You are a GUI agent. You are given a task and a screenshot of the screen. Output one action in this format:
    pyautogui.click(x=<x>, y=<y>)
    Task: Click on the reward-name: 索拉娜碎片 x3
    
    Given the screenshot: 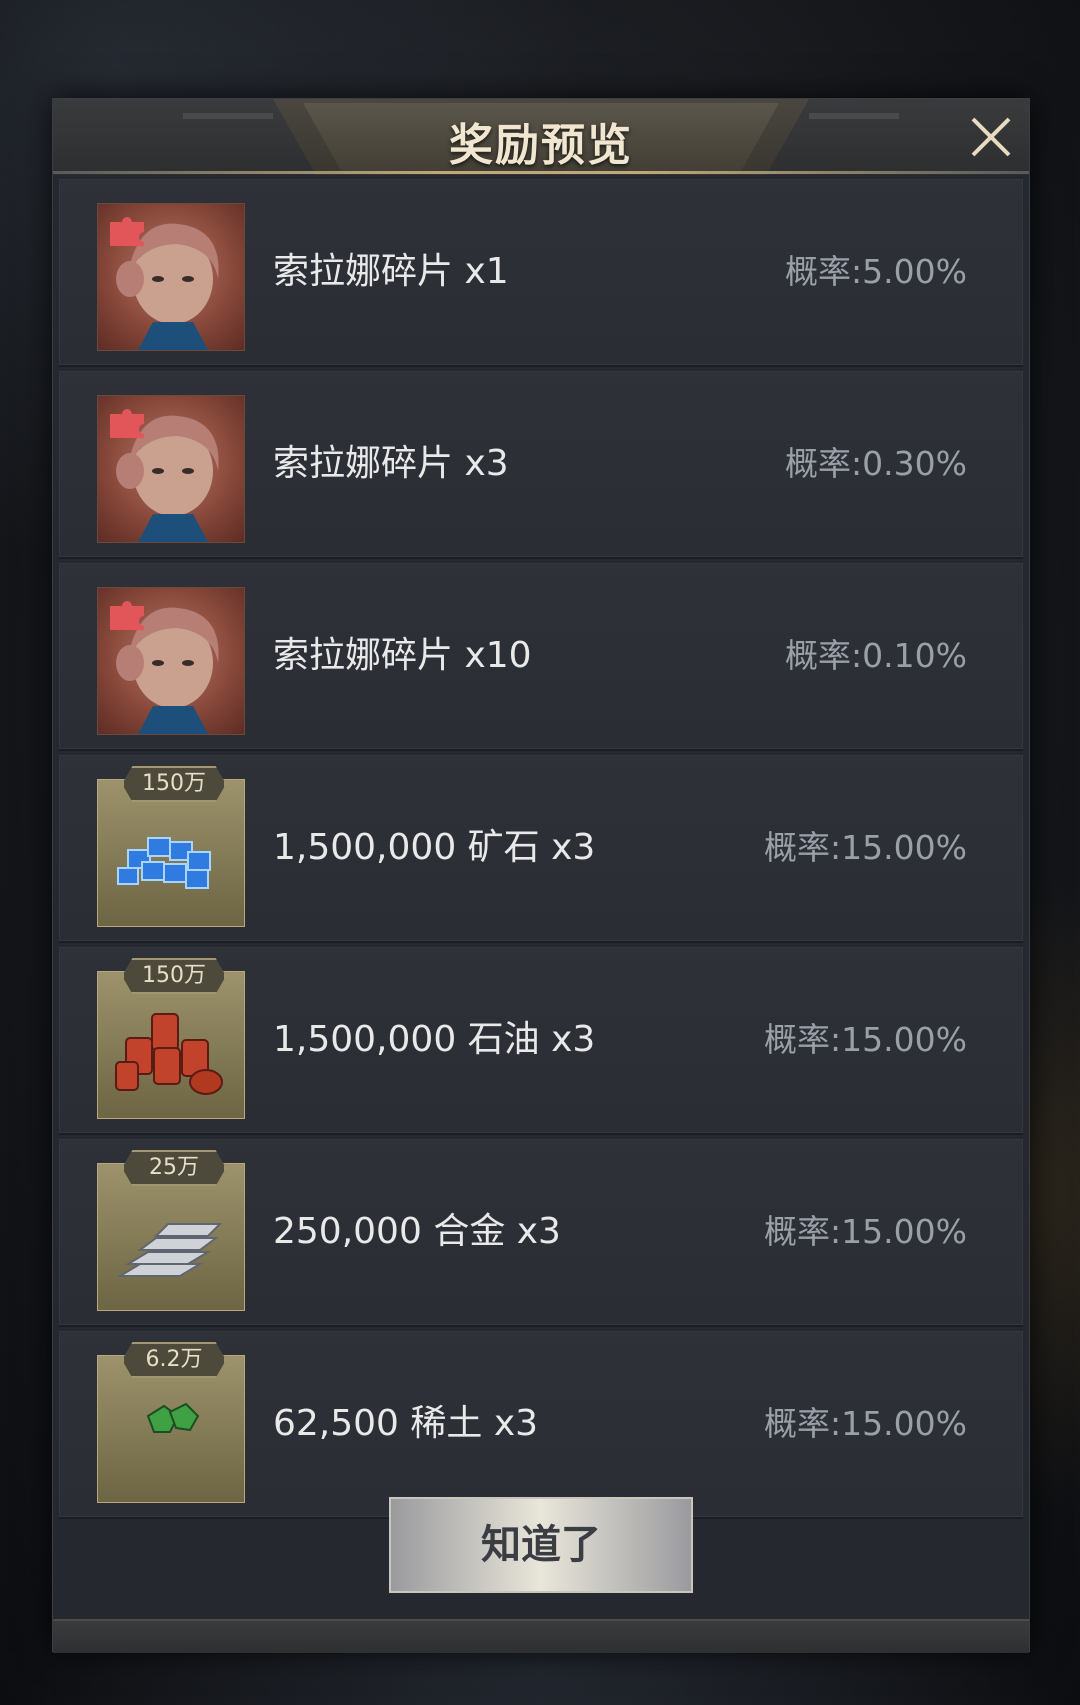 What is the action you would take?
    pyautogui.click(x=391, y=463)
    